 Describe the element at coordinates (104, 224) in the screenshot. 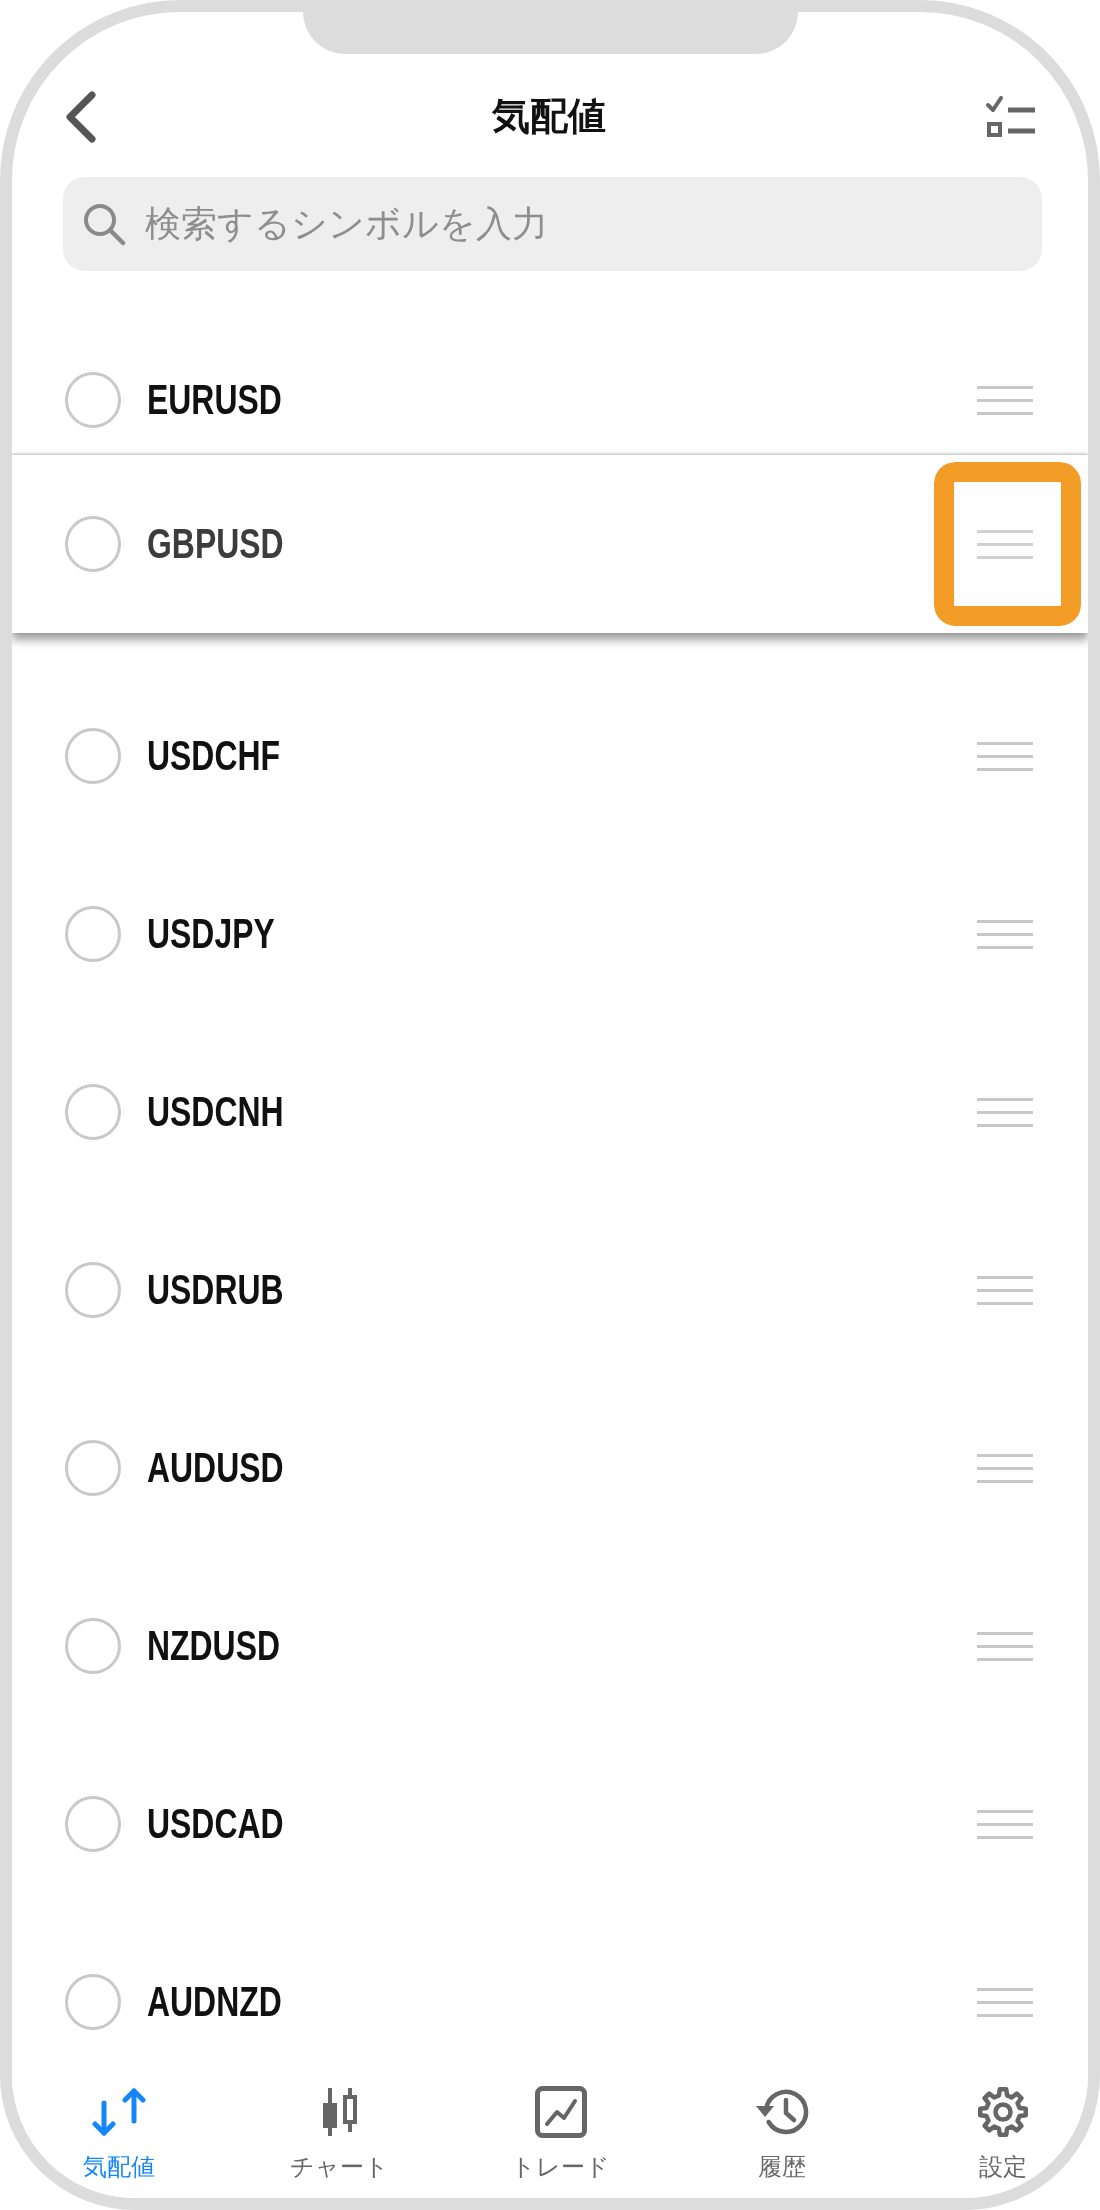

I see `search-icon` at that location.